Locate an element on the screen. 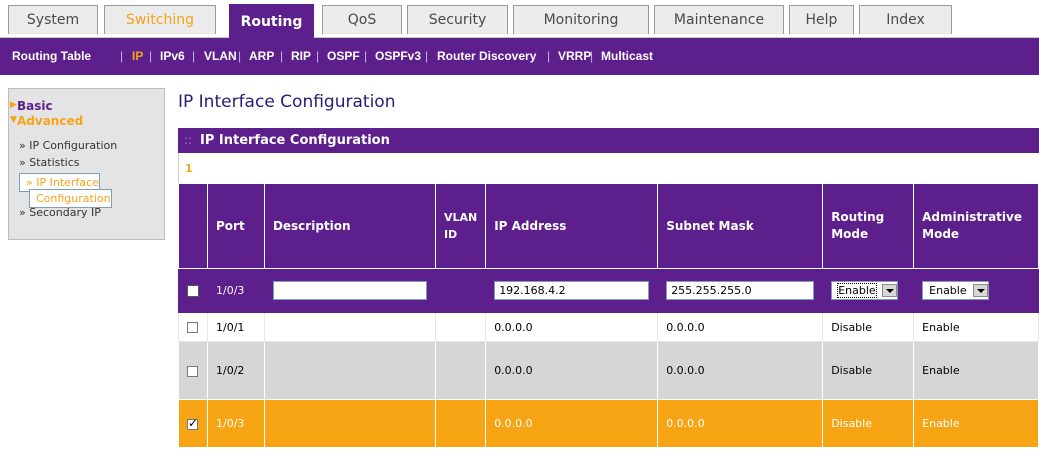 Image resolution: width=1039 pixels, height=450 pixels. ip-address-input is located at coordinates (572, 290).